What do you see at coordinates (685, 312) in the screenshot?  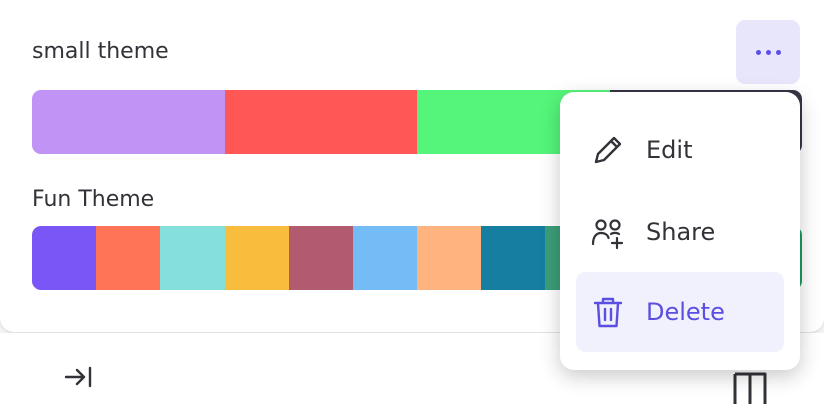 I see `menu-item-label: Delete` at bounding box center [685, 312].